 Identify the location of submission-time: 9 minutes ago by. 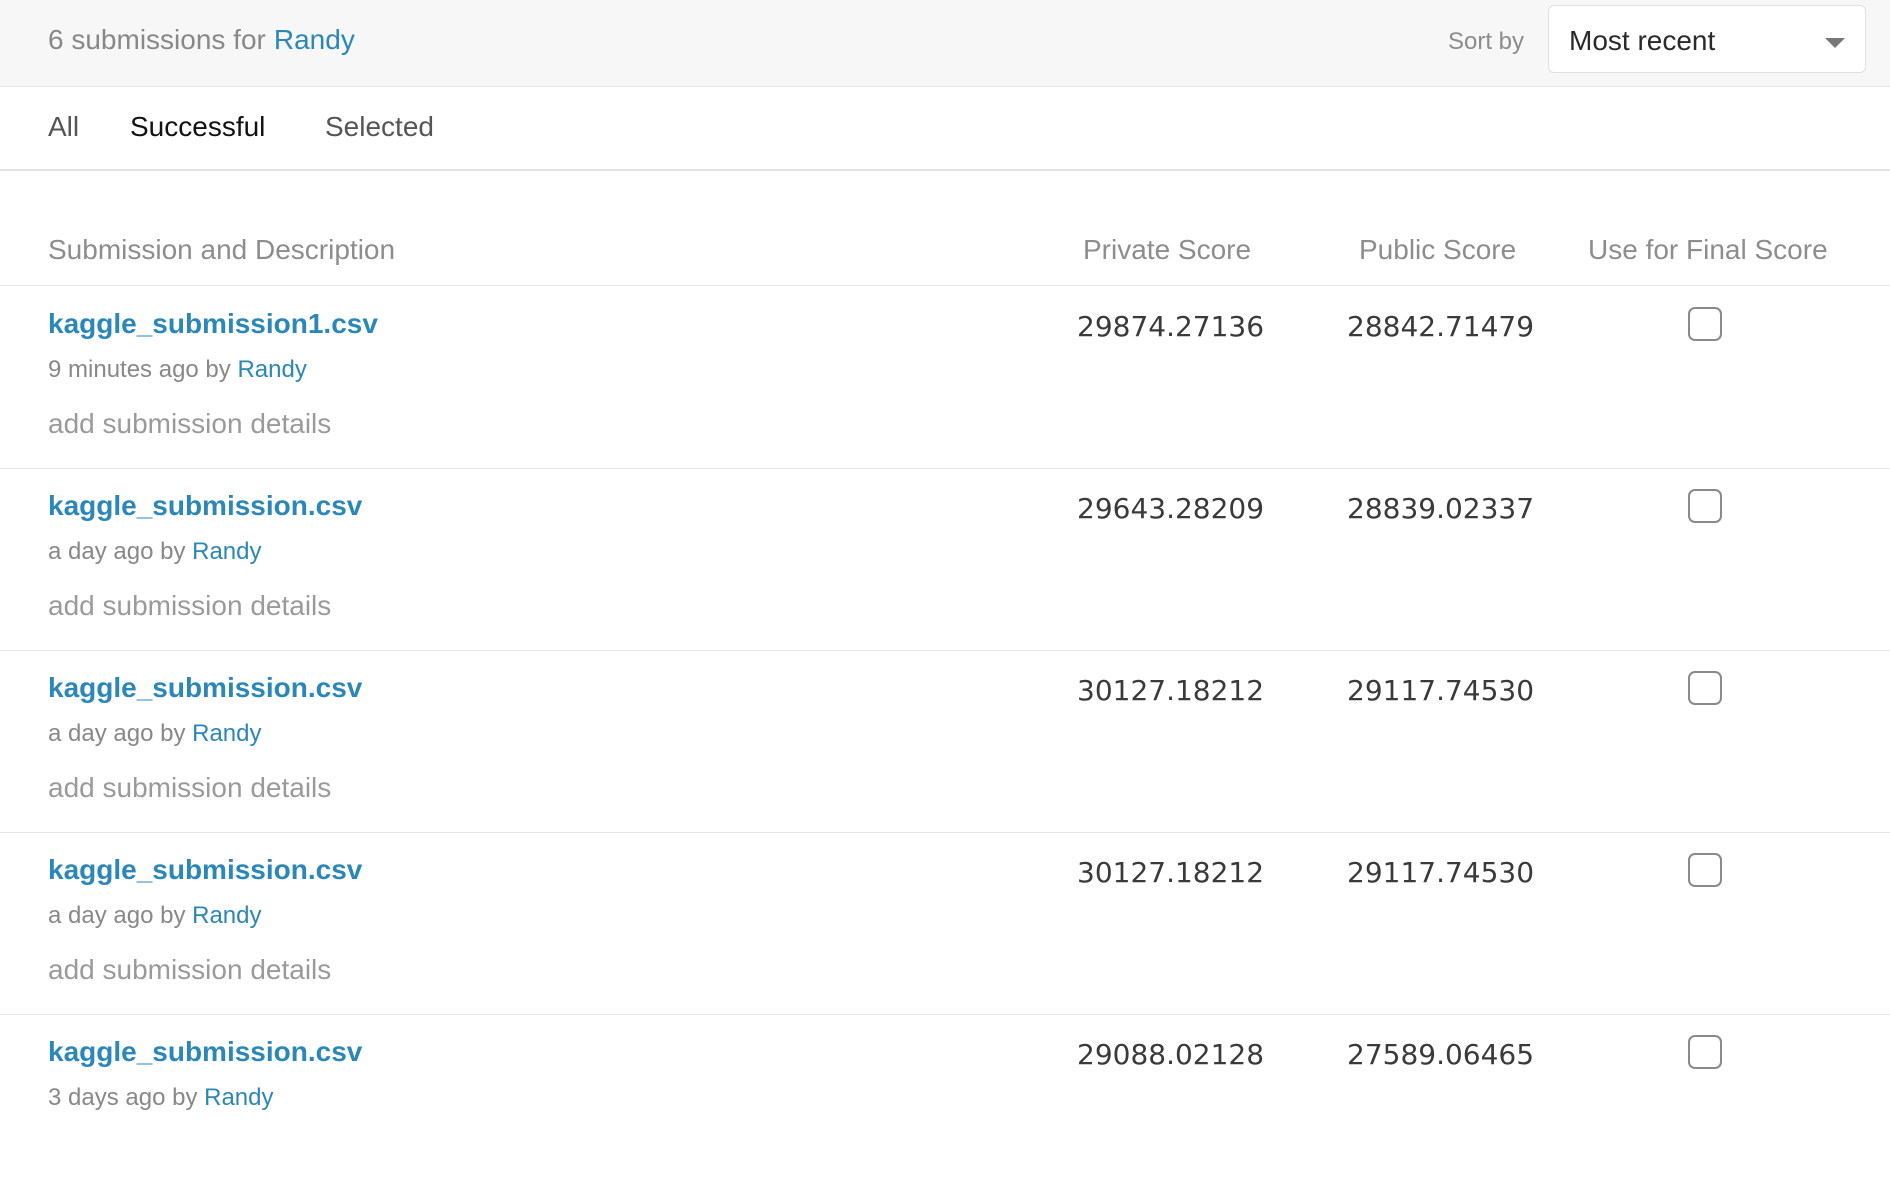
(139, 369).